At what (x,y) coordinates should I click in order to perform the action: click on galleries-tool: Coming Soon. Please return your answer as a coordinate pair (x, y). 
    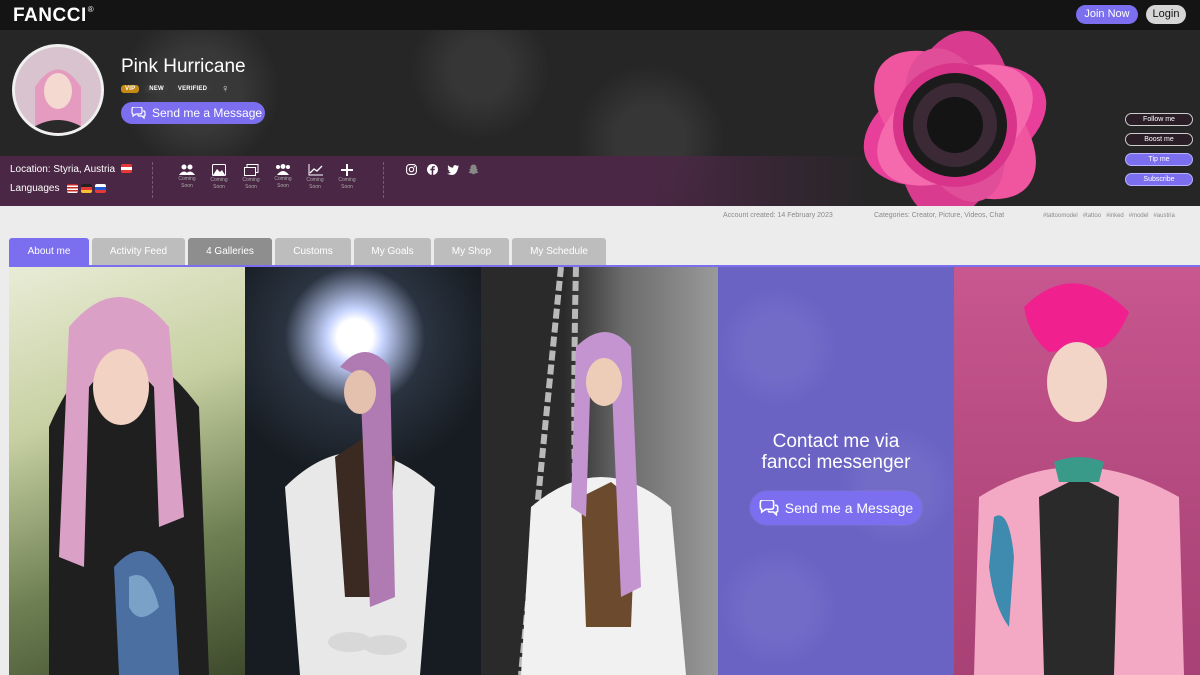
    Looking at the image, I should click on (251, 177).